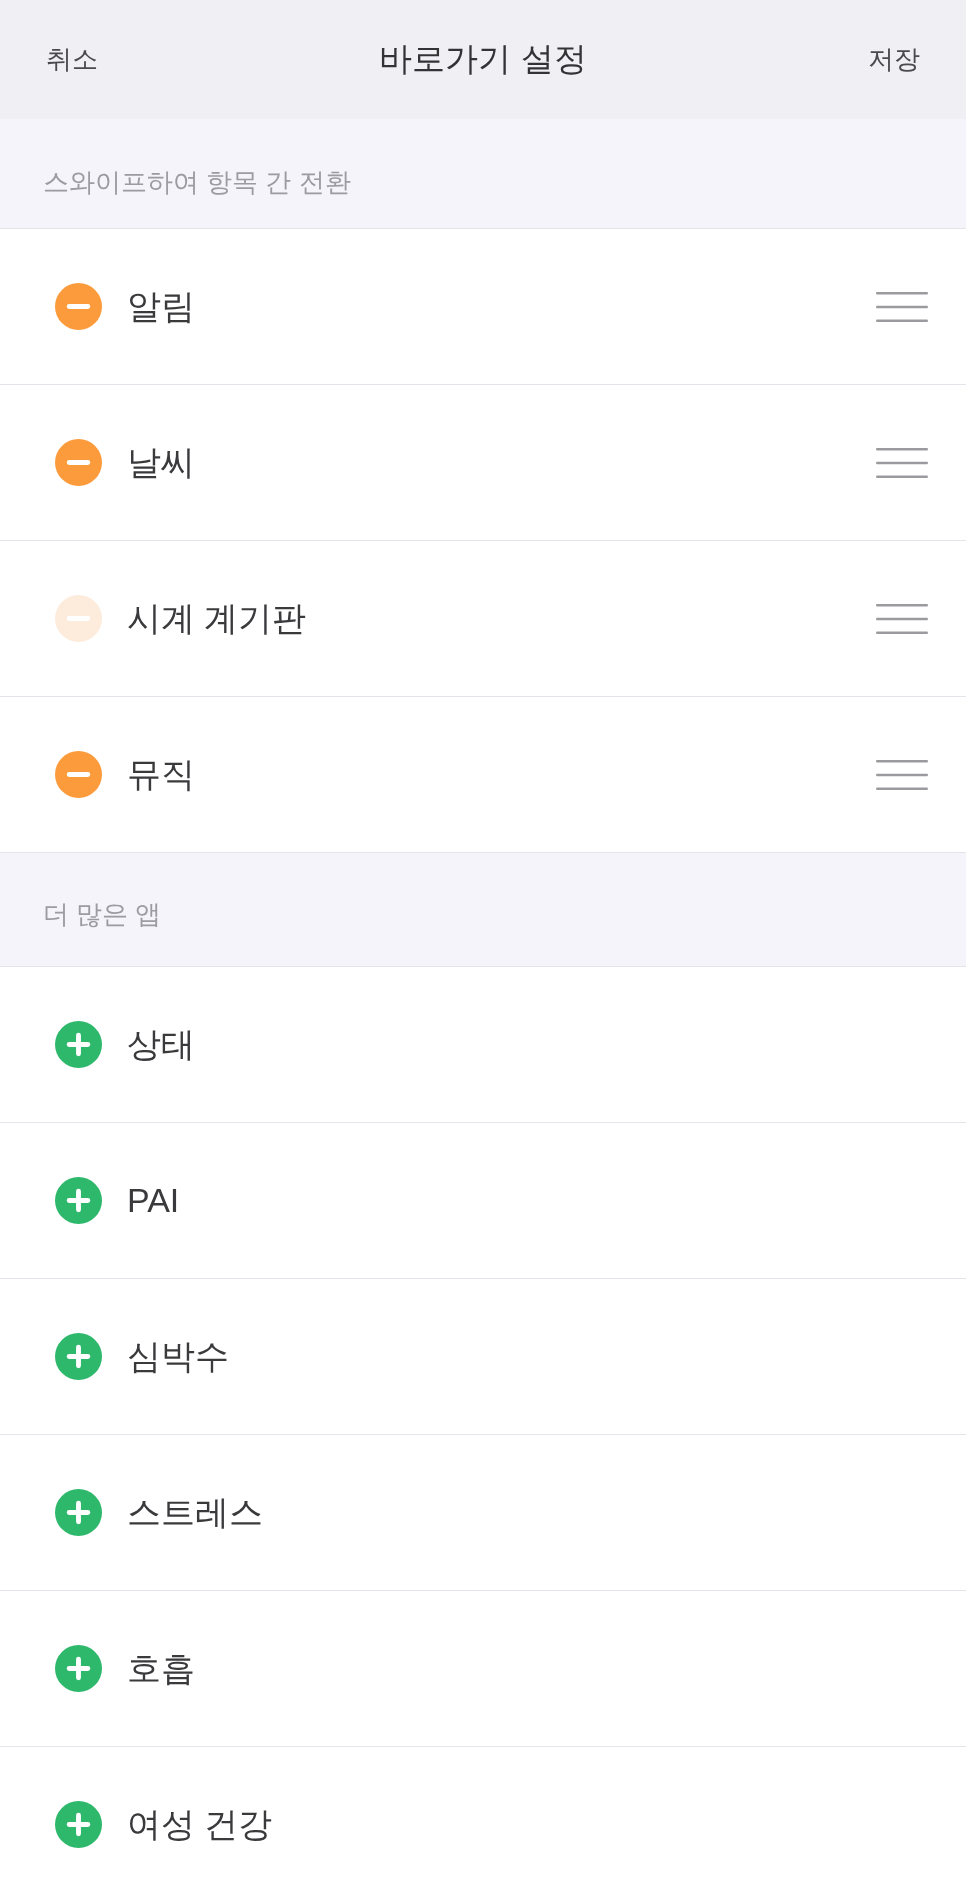  I want to click on shortcut-label: 시계 계기판, so click(217, 618).